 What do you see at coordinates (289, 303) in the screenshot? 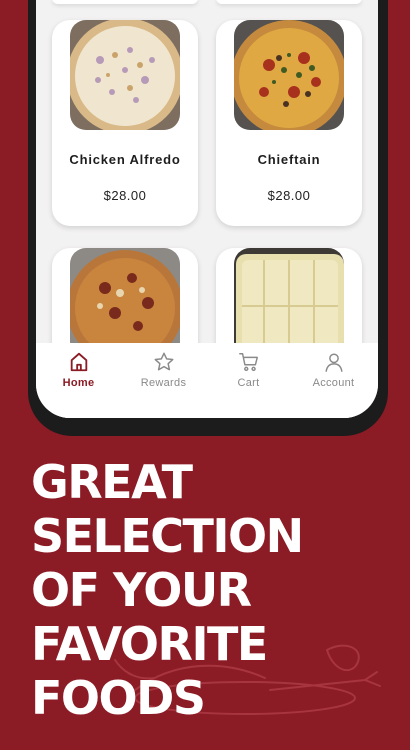
I see `breadsticks-photo` at bounding box center [289, 303].